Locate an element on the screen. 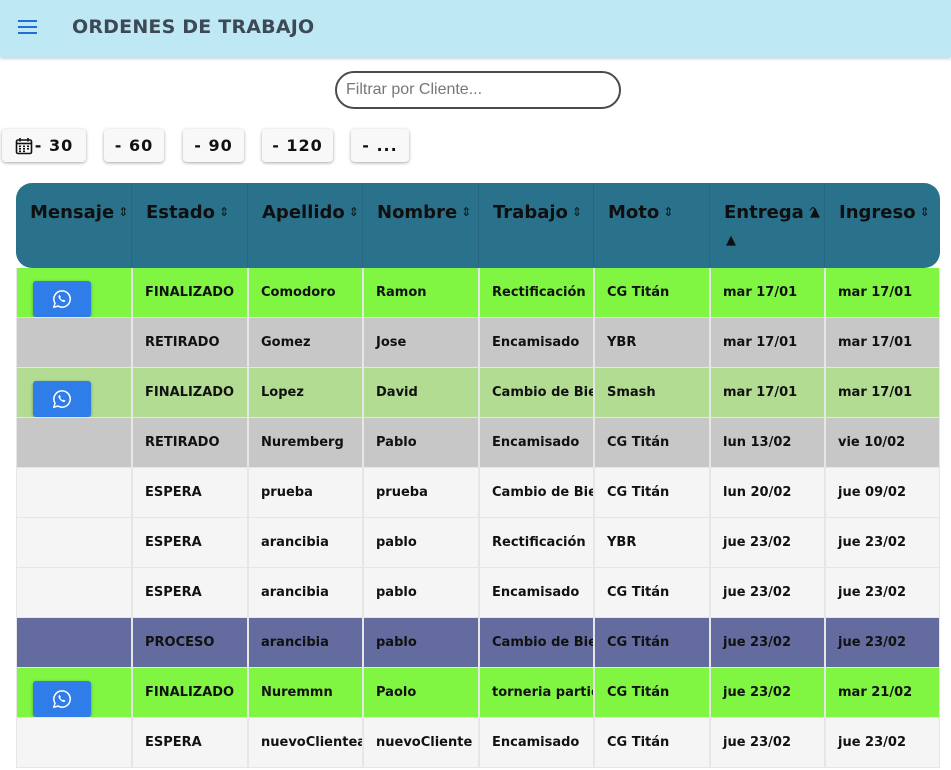 This screenshot has height=770, width=951. hamburger-menu-icon is located at coordinates (28, 28).